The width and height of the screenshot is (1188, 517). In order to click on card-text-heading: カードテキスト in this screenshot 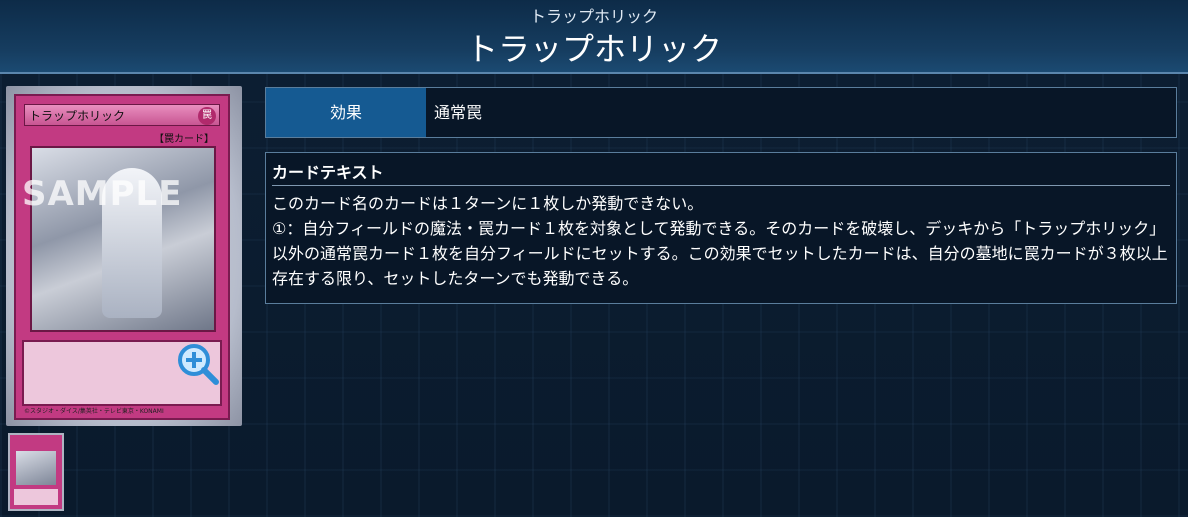, I will do `click(721, 172)`.